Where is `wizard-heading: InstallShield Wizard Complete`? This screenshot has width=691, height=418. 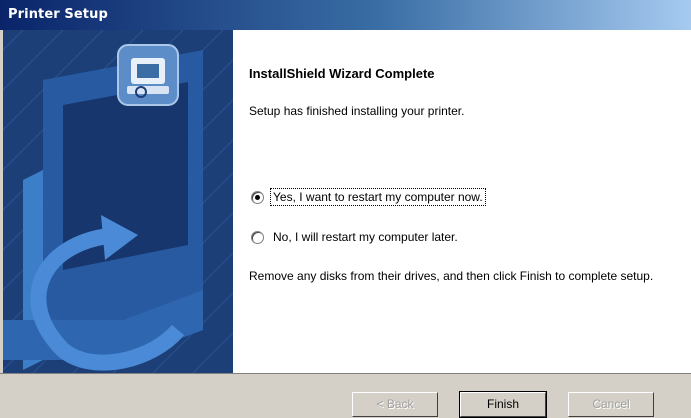
wizard-heading: InstallShield Wizard Complete is located at coordinates (342, 73).